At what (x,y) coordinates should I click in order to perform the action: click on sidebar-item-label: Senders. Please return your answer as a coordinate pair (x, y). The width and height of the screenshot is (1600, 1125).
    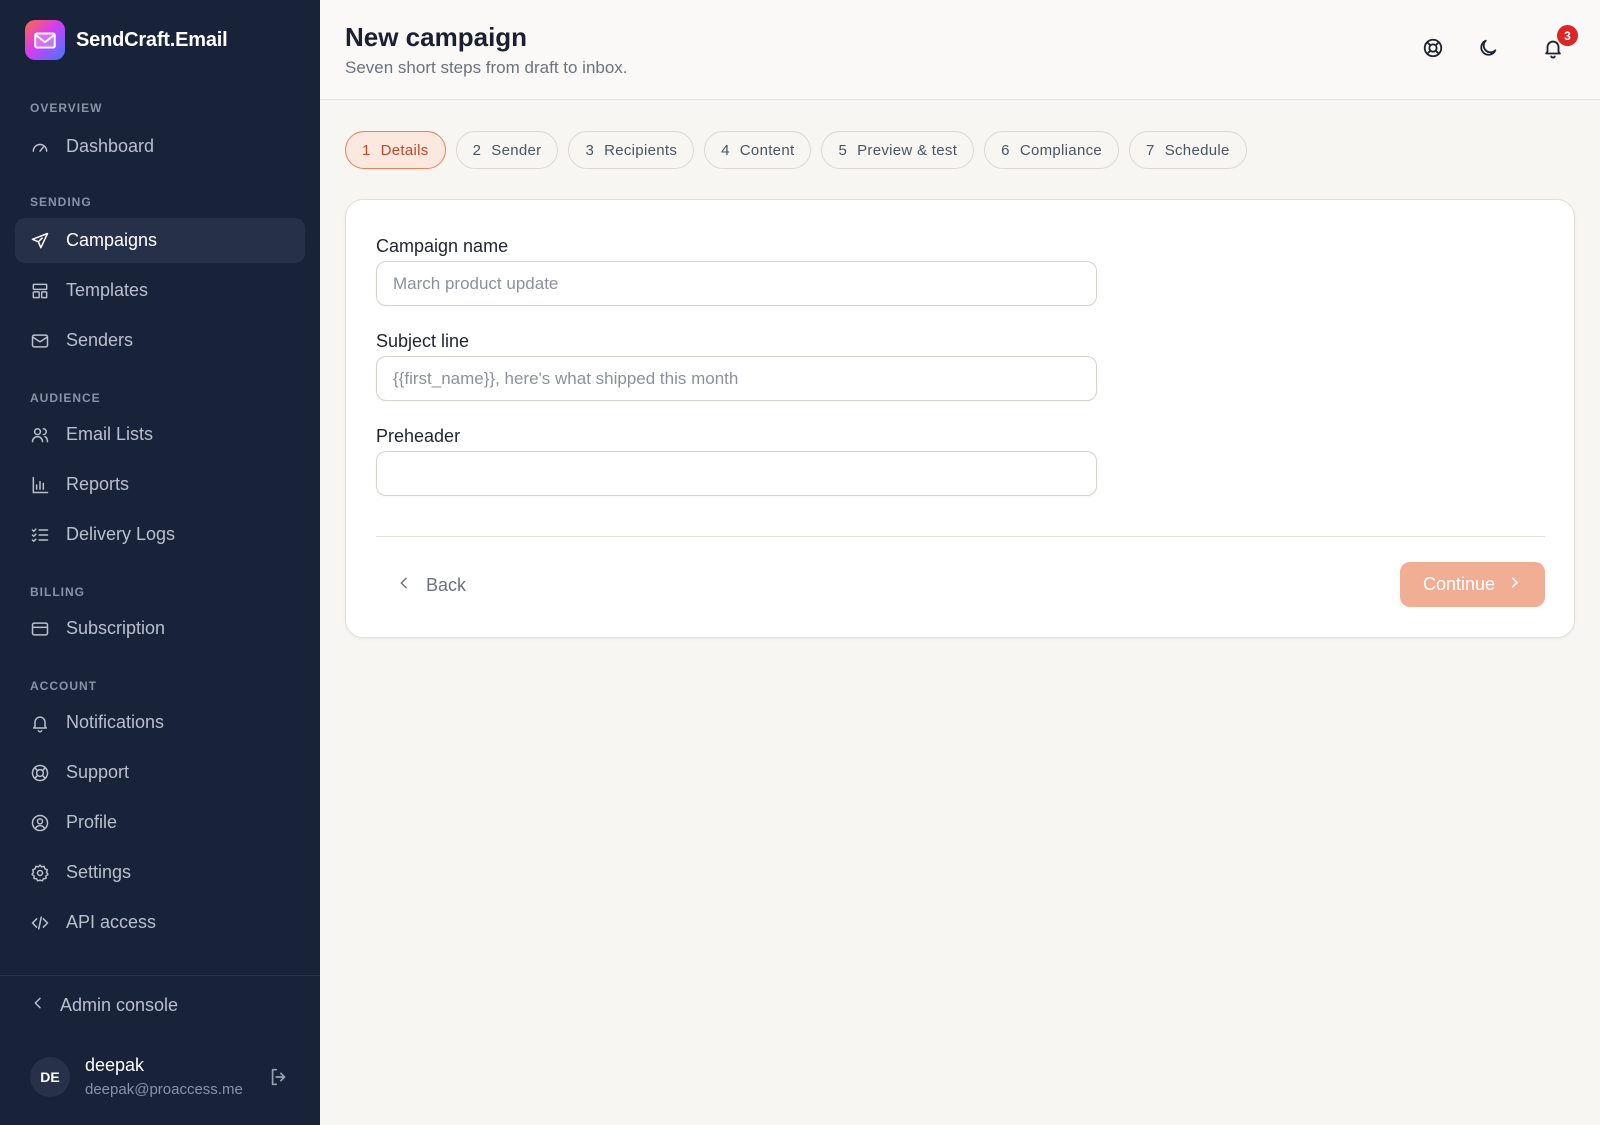
    Looking at the image, I should click on (100, 340).